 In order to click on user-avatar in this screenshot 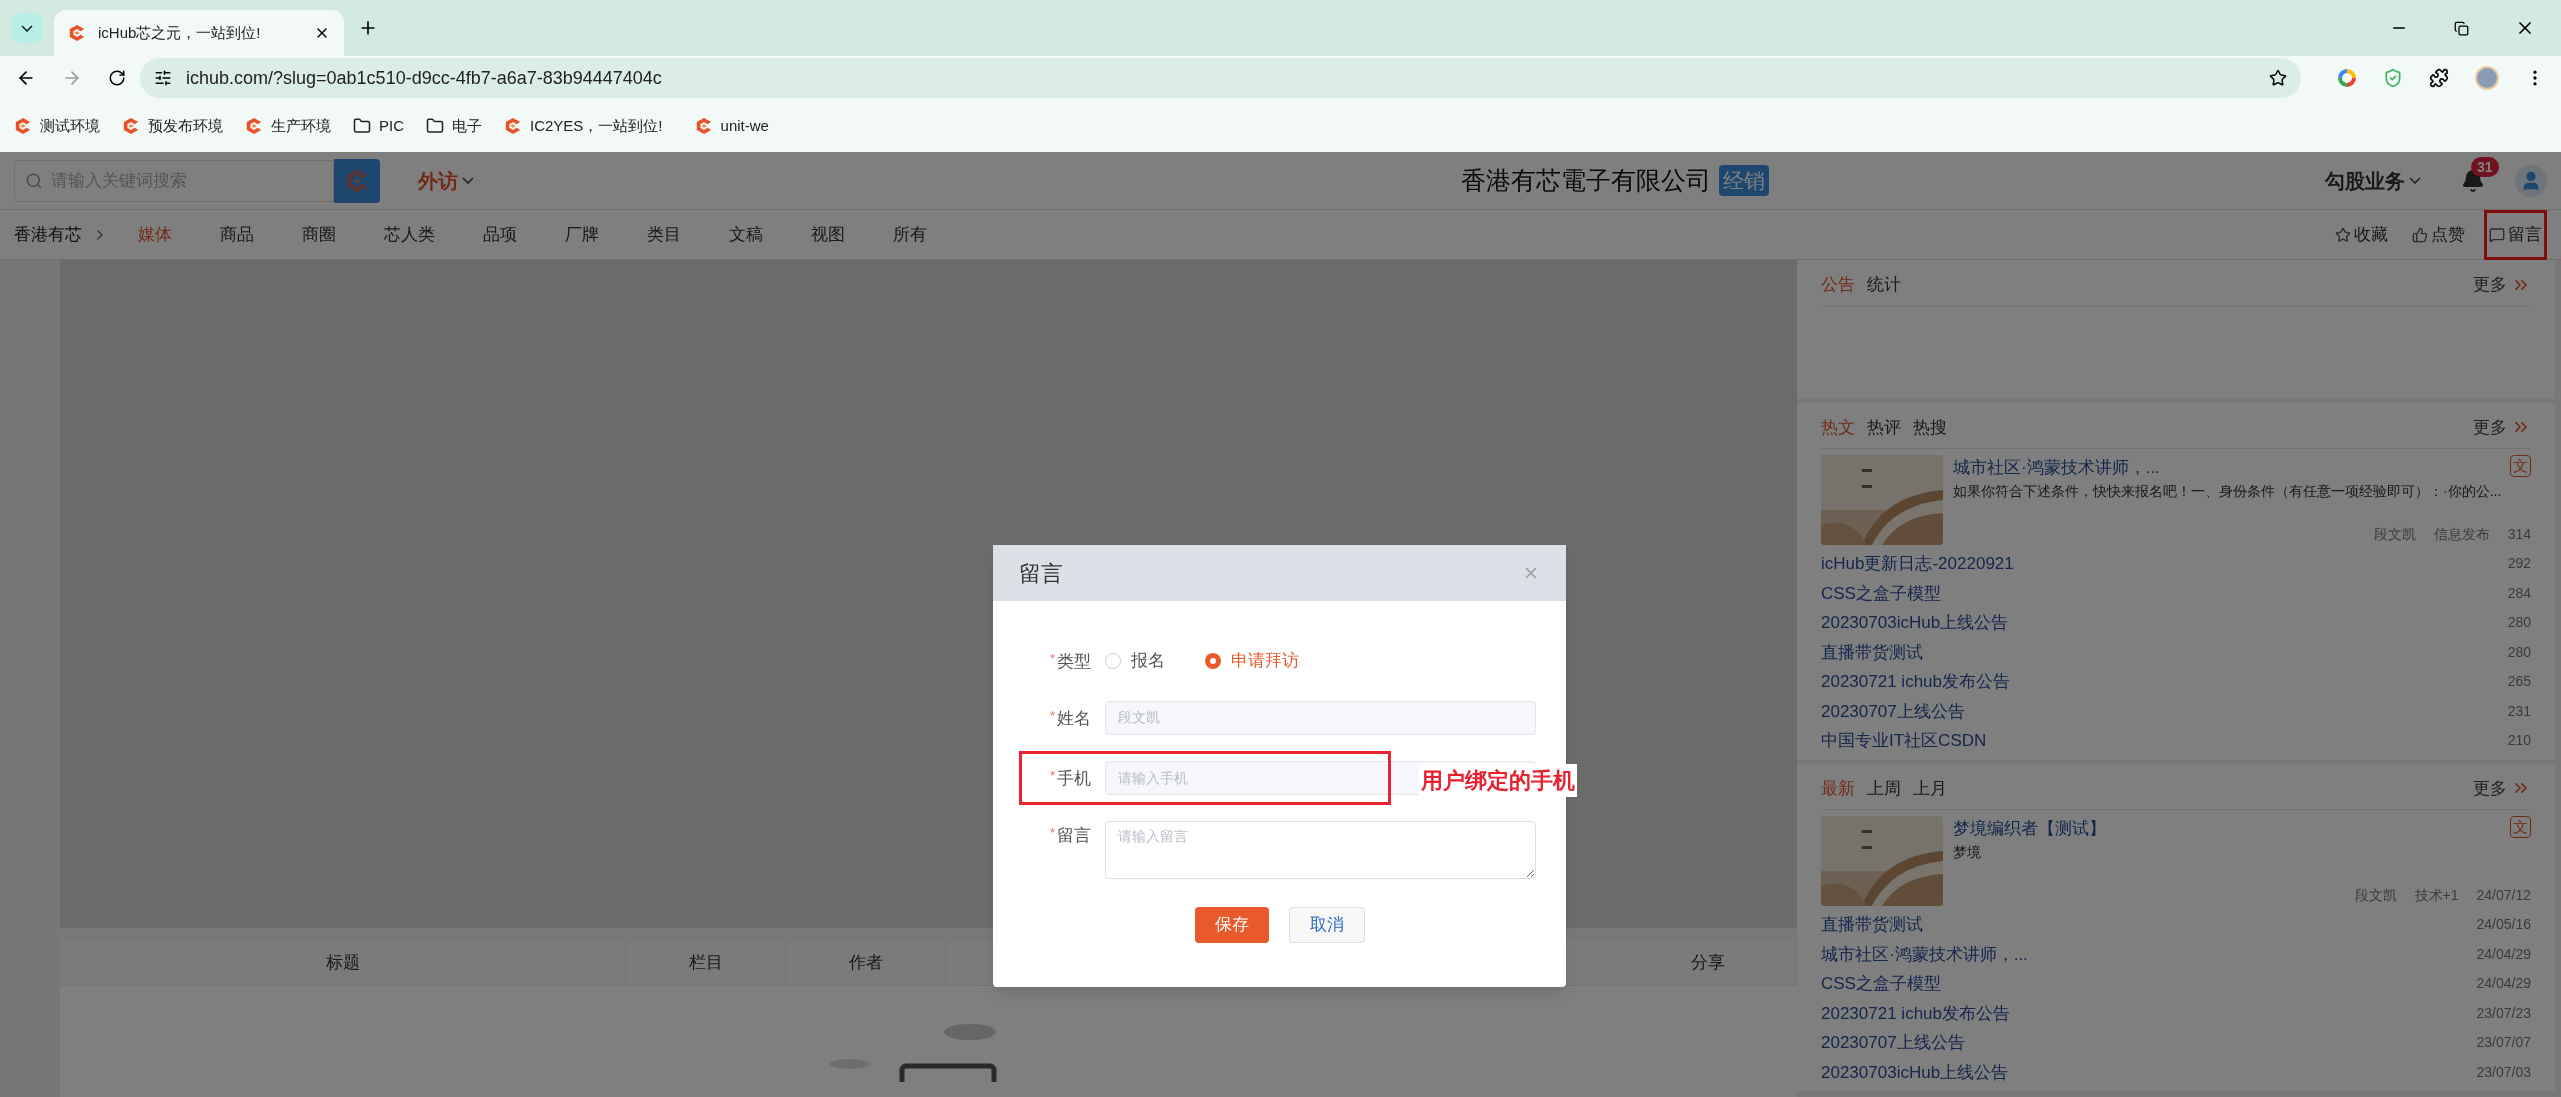, I will do `click(2531, 180)`.